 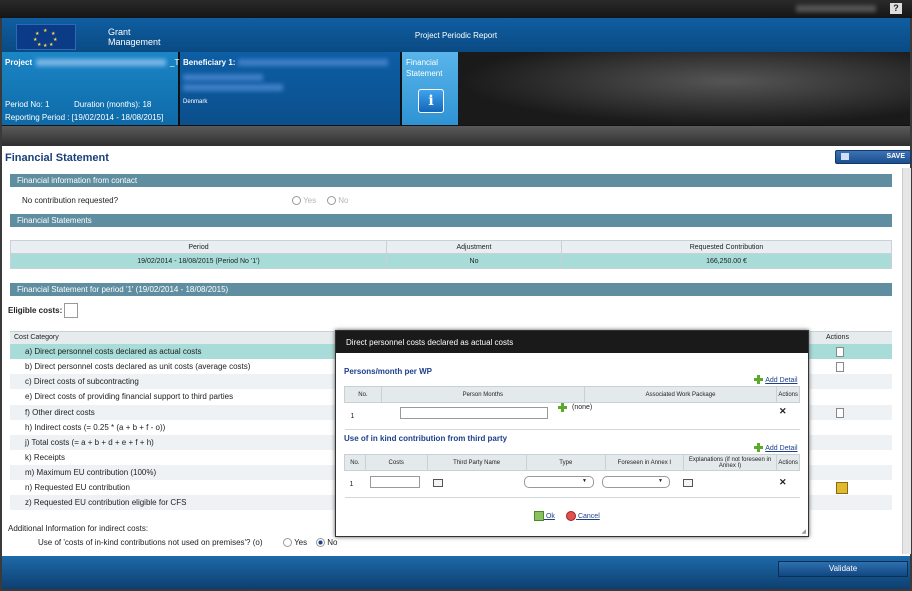 I want to click on ok-button: Ok, so click(x=544, y=516).